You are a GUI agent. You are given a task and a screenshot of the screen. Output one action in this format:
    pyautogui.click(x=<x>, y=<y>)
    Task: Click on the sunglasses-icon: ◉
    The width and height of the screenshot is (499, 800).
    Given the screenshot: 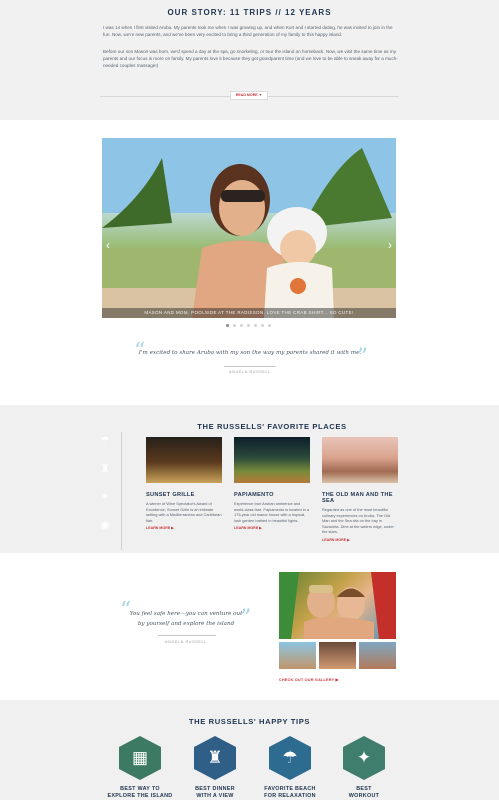 What is the action you would take?
    pyautogui.click(x=105, y=524)
    